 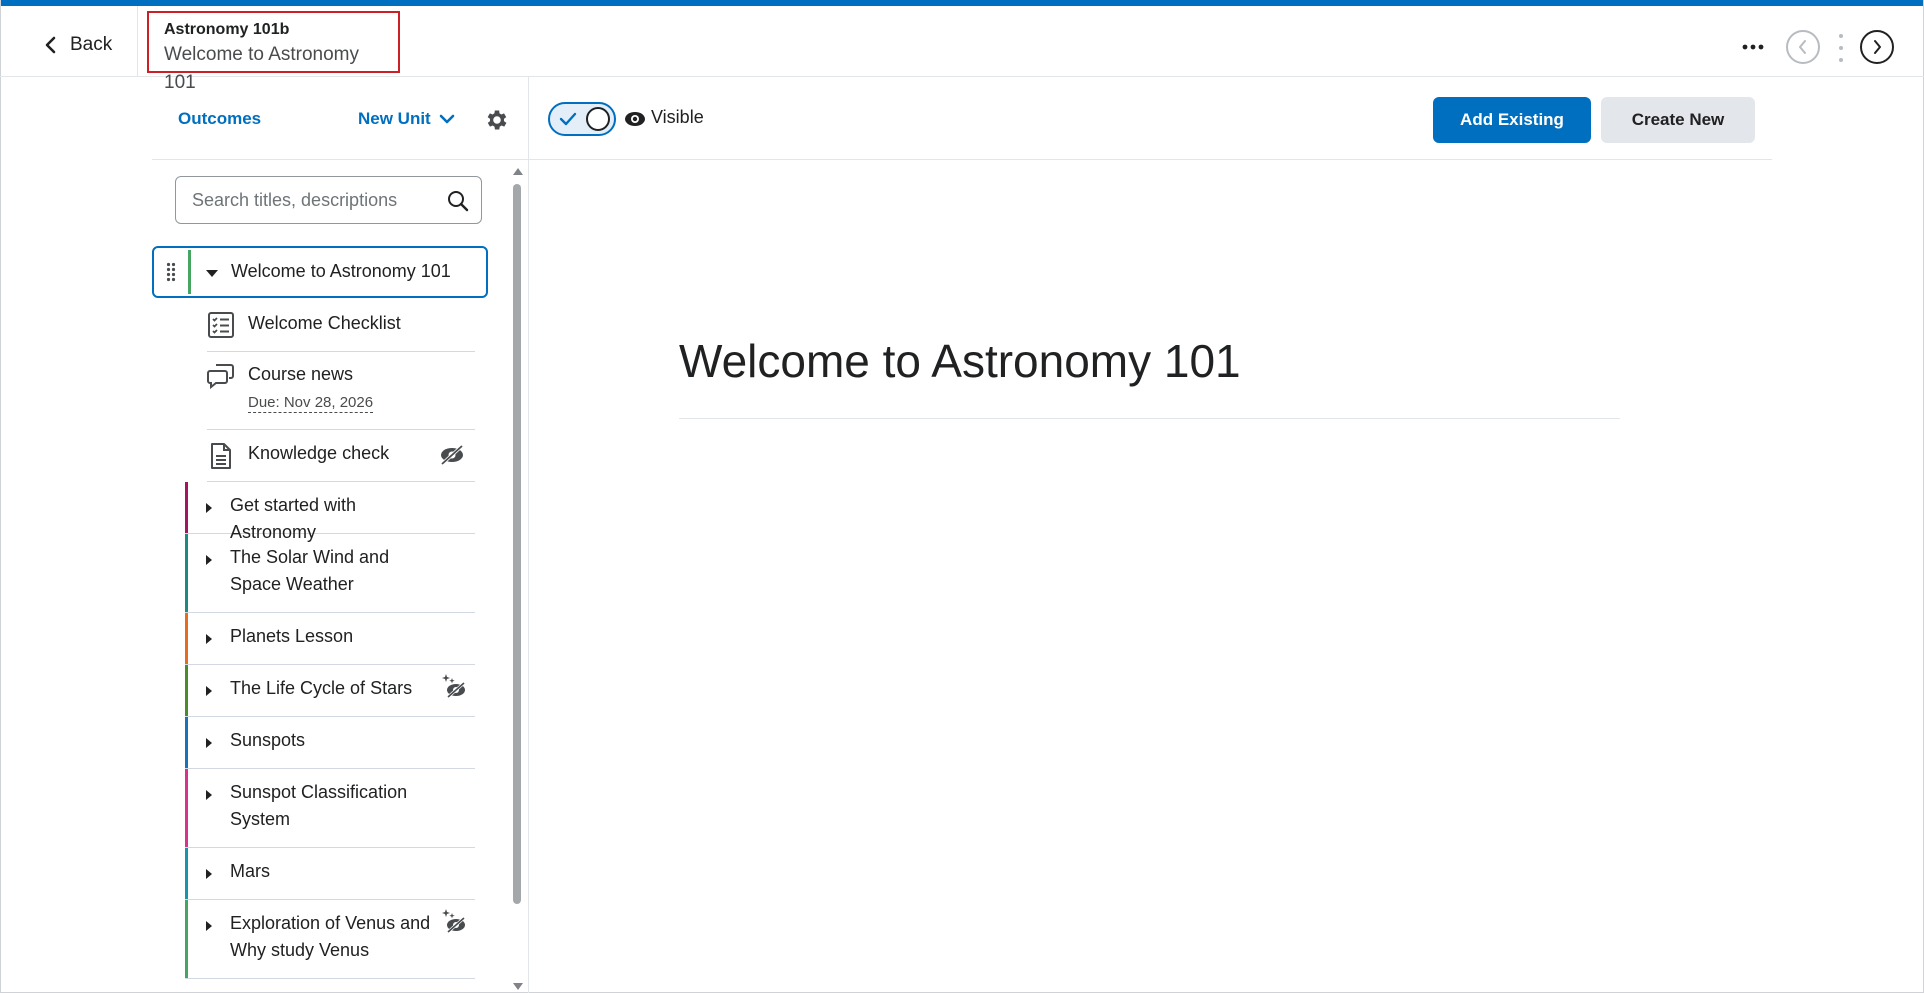 I want to click on unit-label: Exploration of Venus and Why study Venus, so click(x=330, y=936).